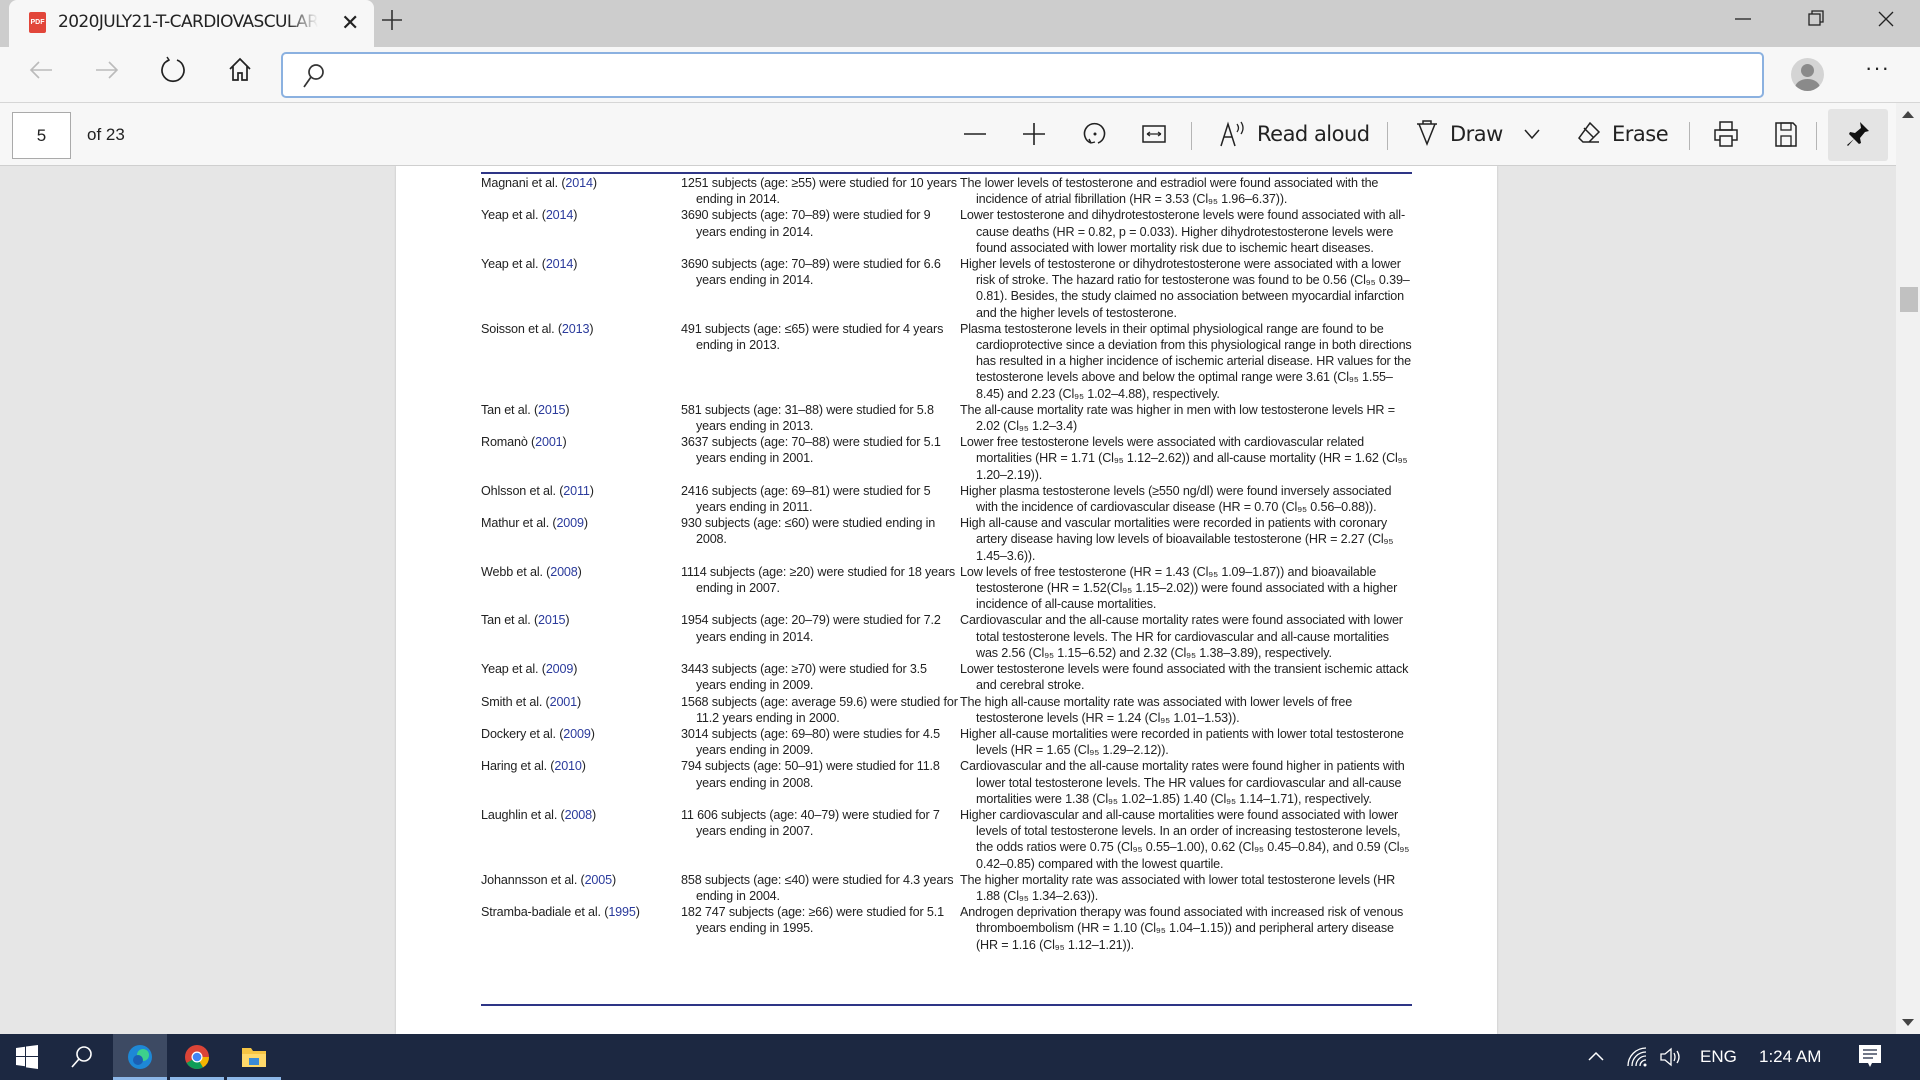  What do you see at coordinates (1908, 1022) in the screenshot?
I see `scroll-down-arrow-icon` at bounding box center [1908, 1022].